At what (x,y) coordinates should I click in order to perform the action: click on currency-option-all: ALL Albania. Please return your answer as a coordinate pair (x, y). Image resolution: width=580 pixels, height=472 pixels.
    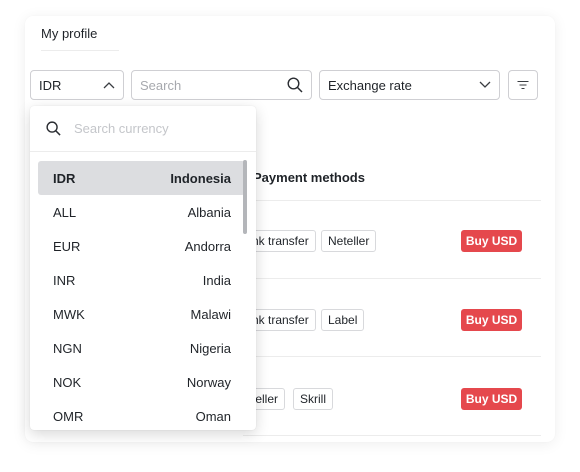
    Looking at the image, I should click on (141, 212).